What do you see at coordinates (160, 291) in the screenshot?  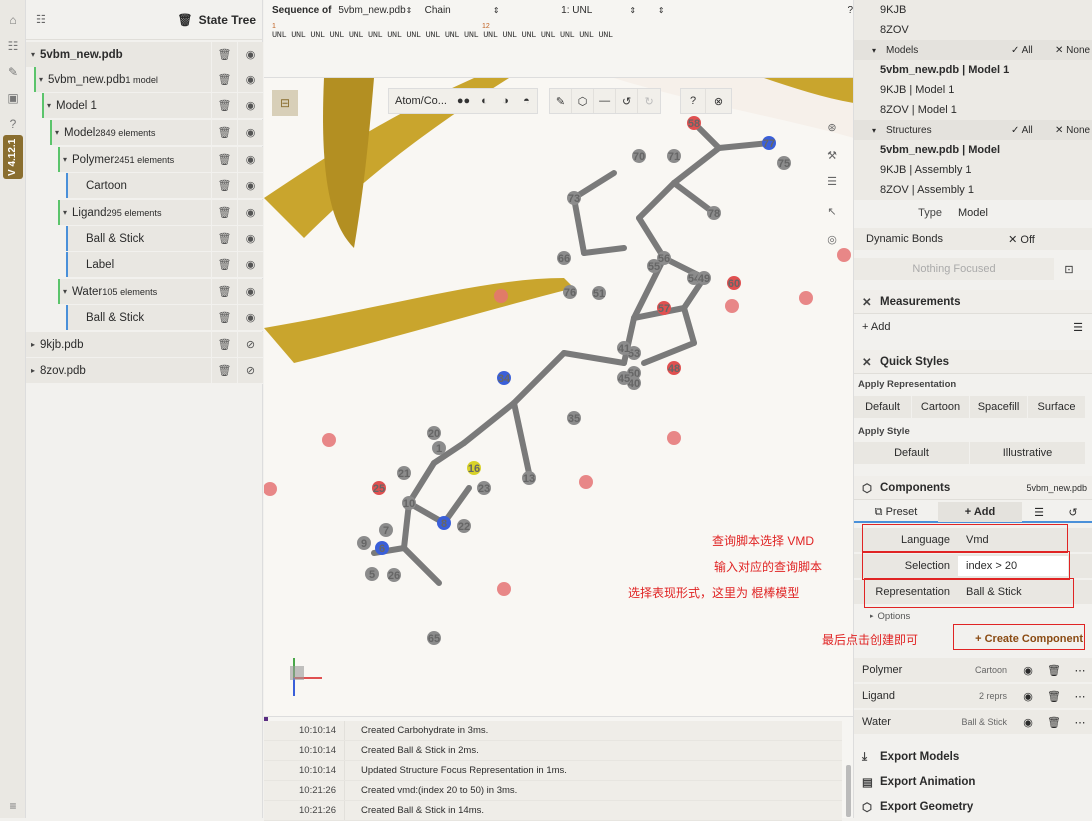 I see `tree-row: ▾ Water 105 elements 🗑 ◉` at bounding box center [160, 291].